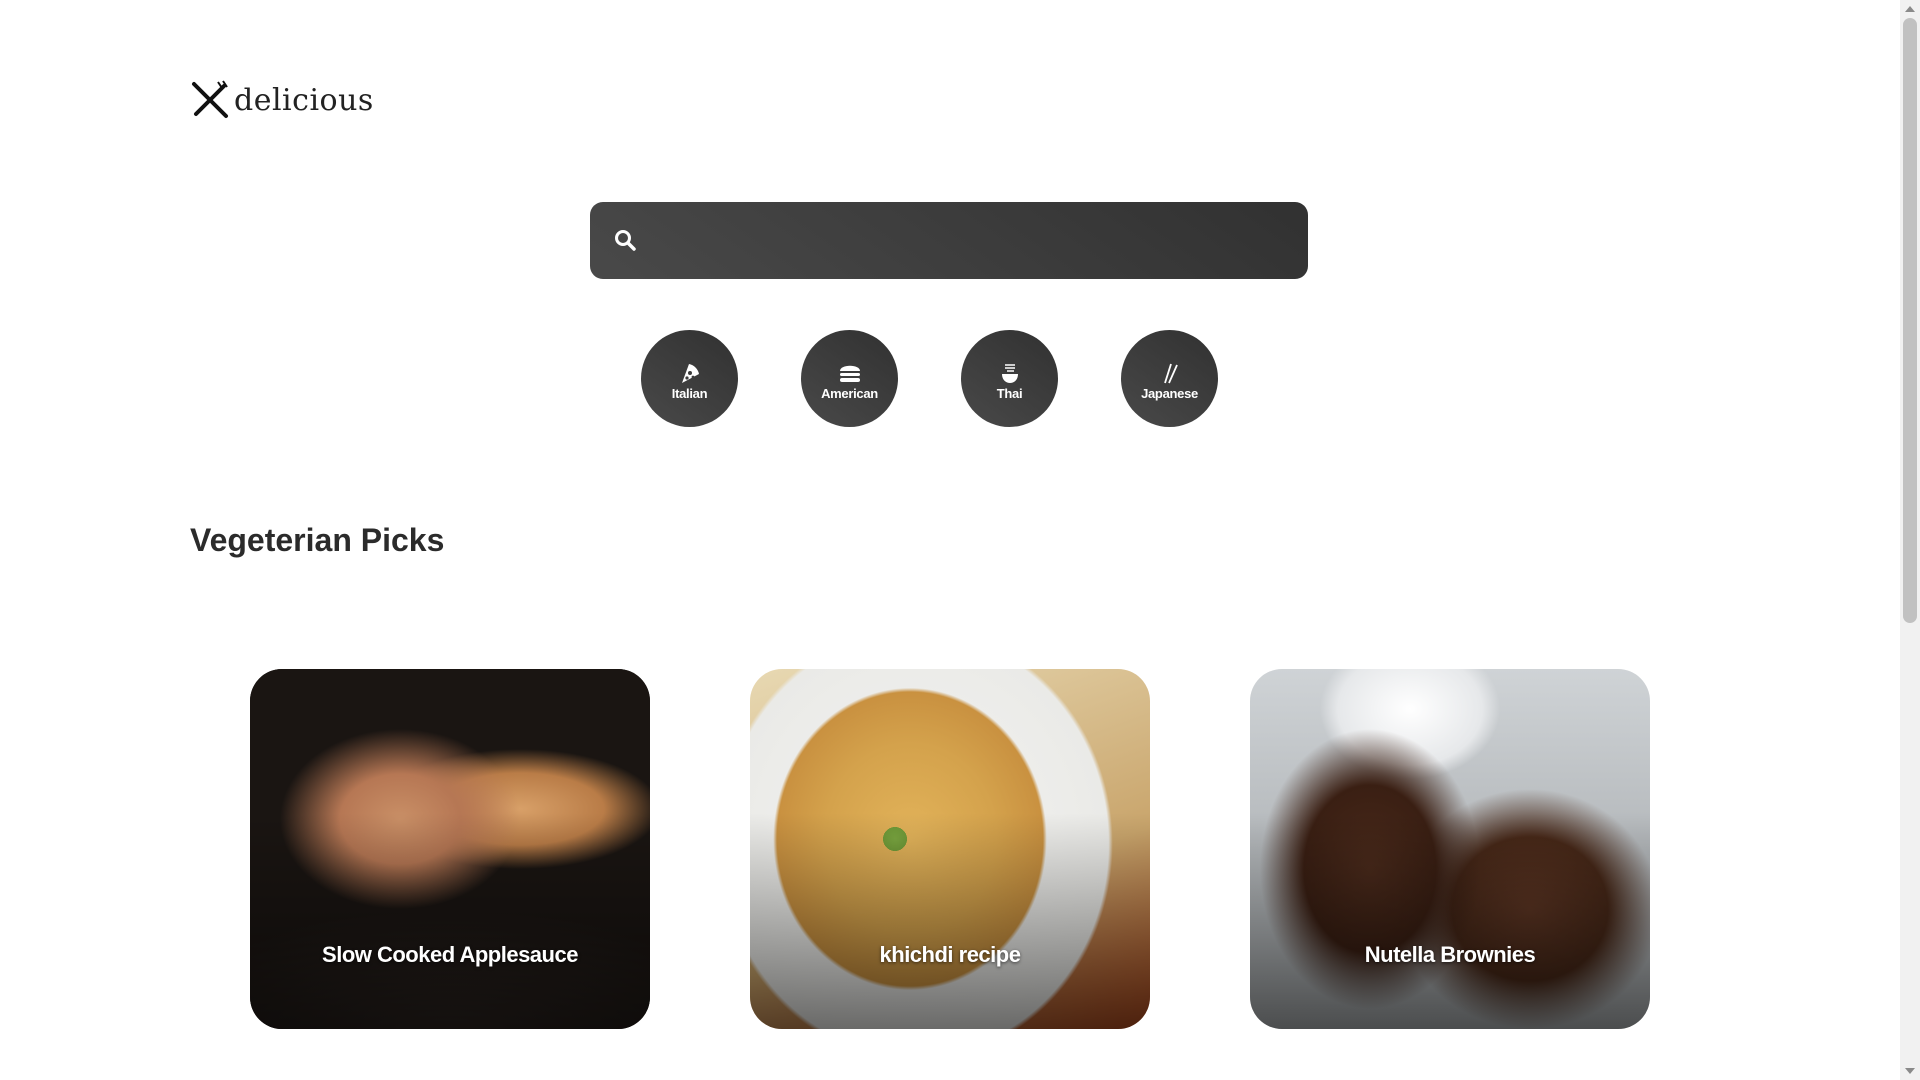 Image resolution: width=1920 pixels, height=1080 pixels. Describe the element at coordinates (1910, 1071) in the screenshot. I see `scroll-down-arrow-icon` at that location.